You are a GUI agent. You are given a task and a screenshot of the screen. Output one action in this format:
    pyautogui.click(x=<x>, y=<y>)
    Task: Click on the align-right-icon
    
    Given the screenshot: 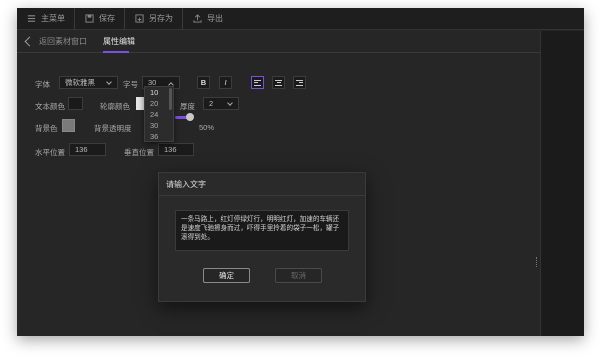 What is the action you would take?
    pyautogui.click(x=299, y=82)
    